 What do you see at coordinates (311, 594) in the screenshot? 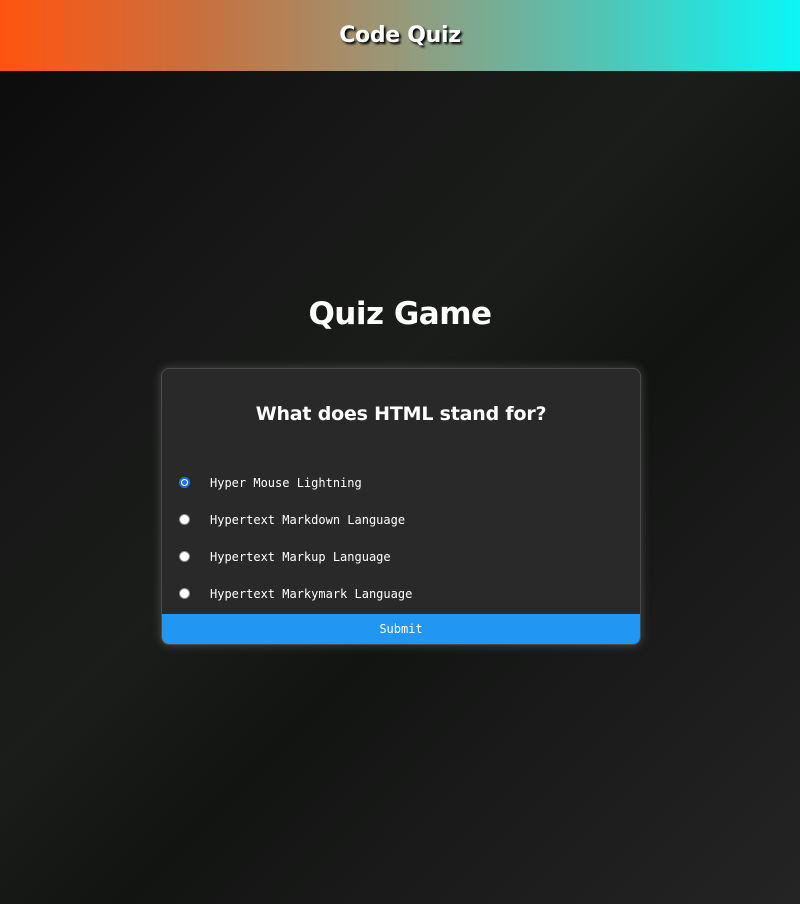
I see `answer-label: Hypertext Markymark Language` at bounding box center [311, 594].